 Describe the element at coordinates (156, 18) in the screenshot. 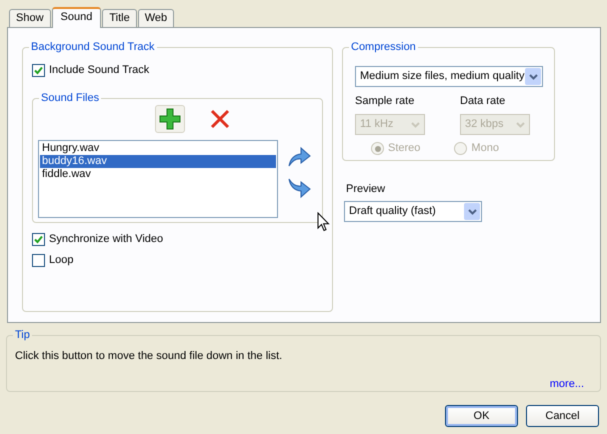

I see `tab: Web` at that location.